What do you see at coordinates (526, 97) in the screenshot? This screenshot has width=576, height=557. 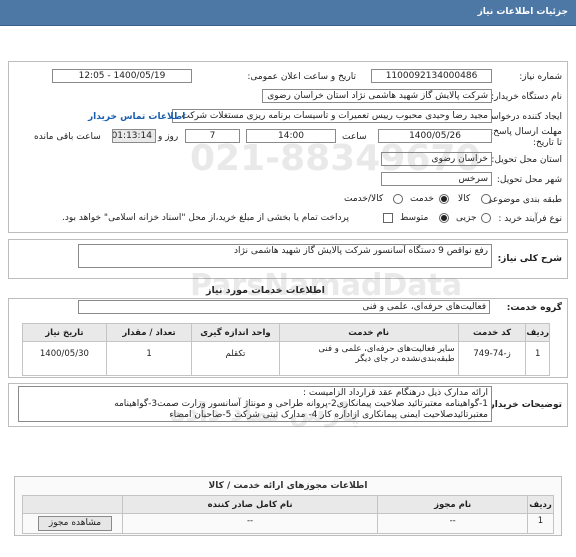 I see `buyer-label: نام دستگاه خریدار:` at bounding box center [526, 97].